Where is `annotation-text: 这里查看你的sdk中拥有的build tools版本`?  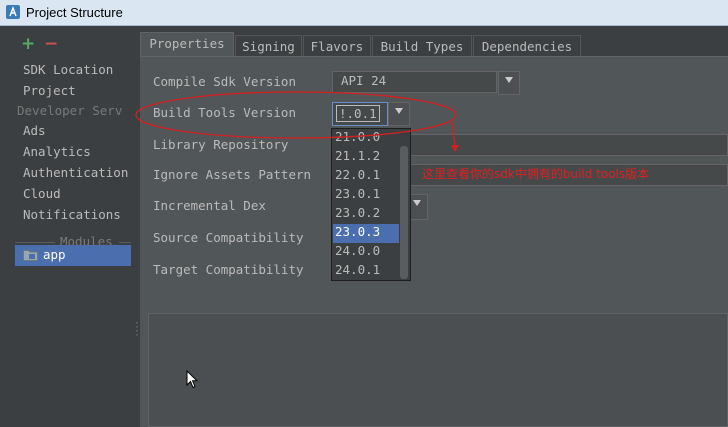
annotation-text: 这里查看你的sdk中拥有的build tools版本 is located at coordinates (536, 174).